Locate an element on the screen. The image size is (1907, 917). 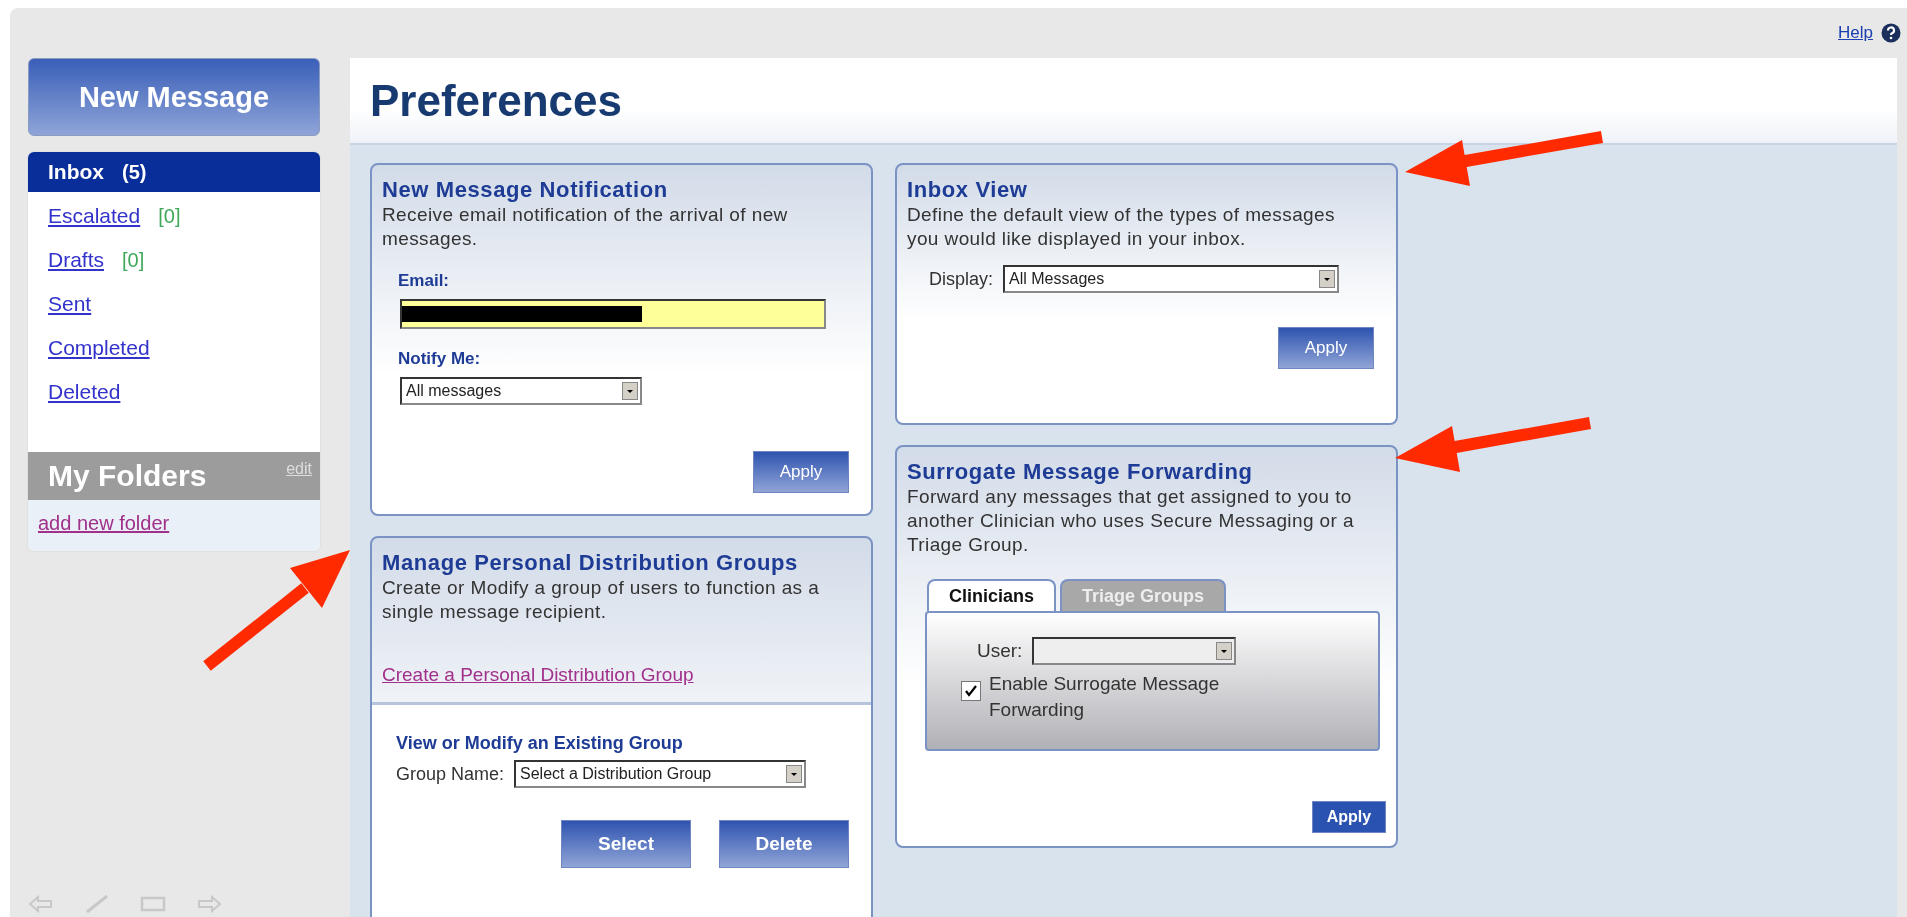
folder-item: Drafts [0] is located at coordinates (174, 260).